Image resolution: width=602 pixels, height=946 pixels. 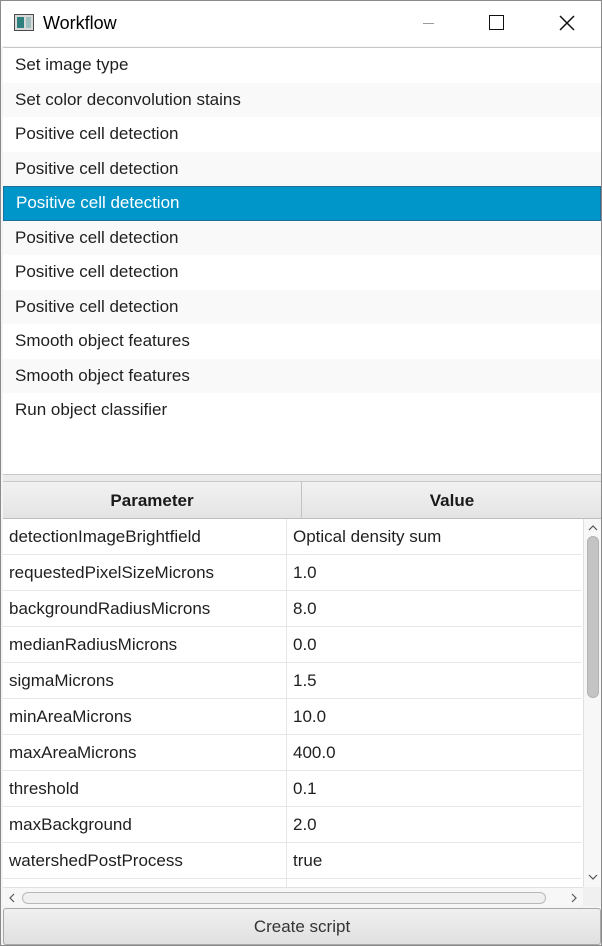 What do you see at coordinates (434, 608) in the screenshot?
I see `parameter-value-cell: 8.0` at bounding box center [434, 608].